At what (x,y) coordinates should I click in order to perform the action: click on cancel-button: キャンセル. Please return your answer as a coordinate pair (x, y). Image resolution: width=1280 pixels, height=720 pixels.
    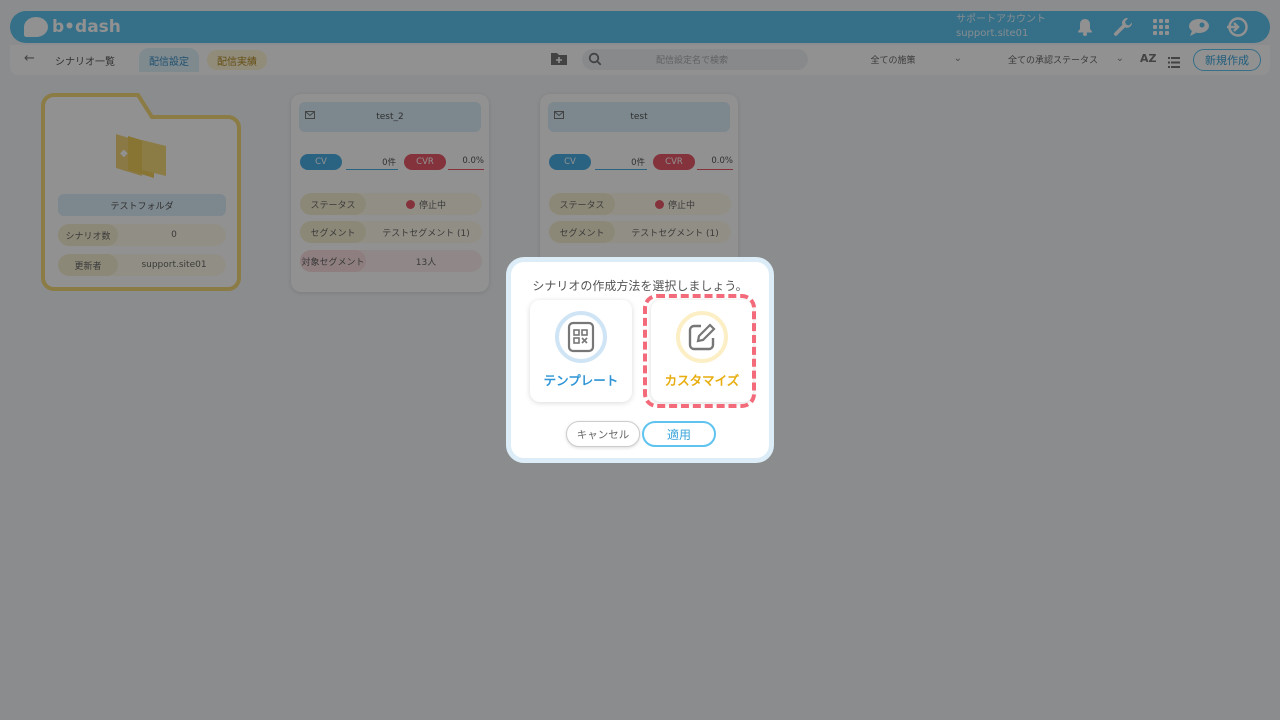
    Looking at the image, I should click on (603, 434).